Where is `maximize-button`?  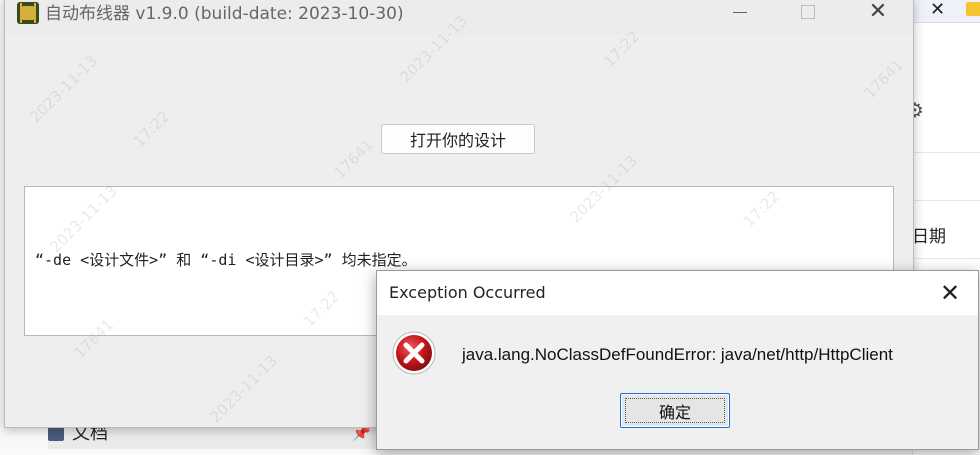 maximize-button is located at coordinates (808, 12).